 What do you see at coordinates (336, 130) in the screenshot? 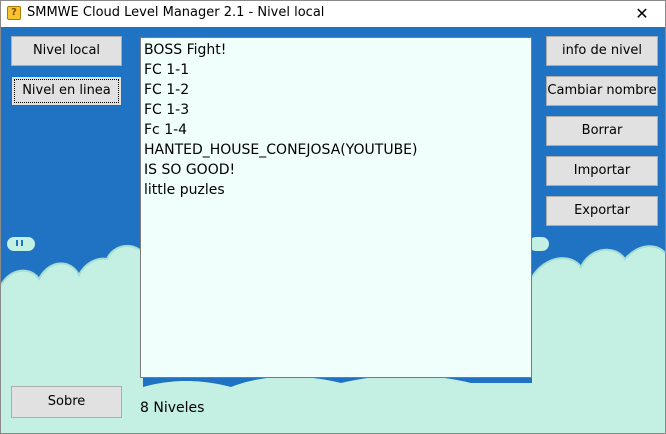
I see `list-item: Fc 1-4` at bounding box center [336, 130].